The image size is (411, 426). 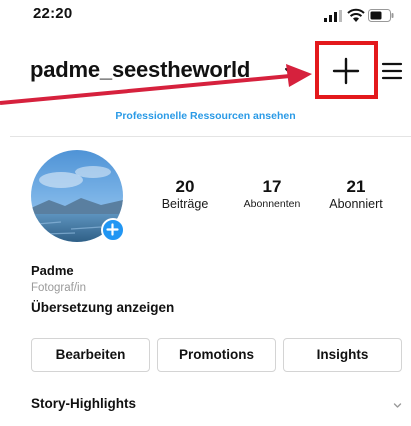 What do you see at coordinates (90, 355) in the screenshot?
I see `edit-profile-button: Bearbeiten` at bounding box center [90, 355].